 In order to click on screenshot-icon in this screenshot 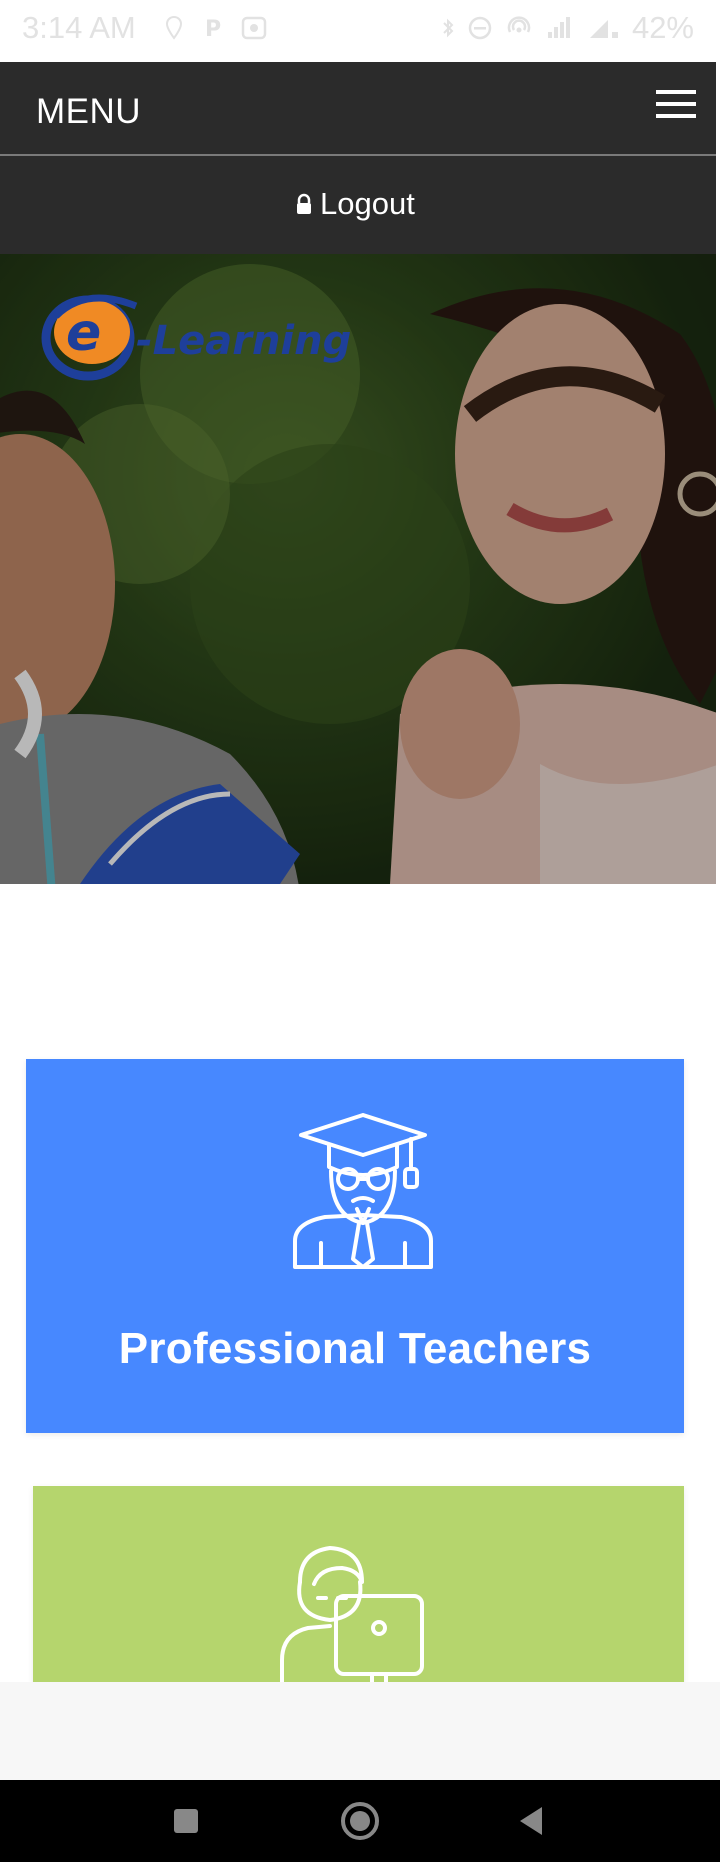, I will do `click(254, 28)`.